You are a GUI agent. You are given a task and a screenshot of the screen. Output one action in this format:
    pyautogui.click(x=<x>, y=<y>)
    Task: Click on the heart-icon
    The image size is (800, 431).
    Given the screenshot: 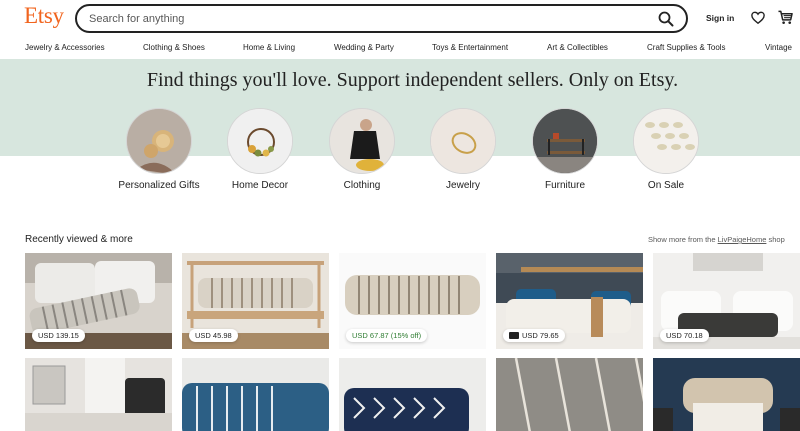 What is the action you would take?
    pyautogui.click(x=758, y=18)
    